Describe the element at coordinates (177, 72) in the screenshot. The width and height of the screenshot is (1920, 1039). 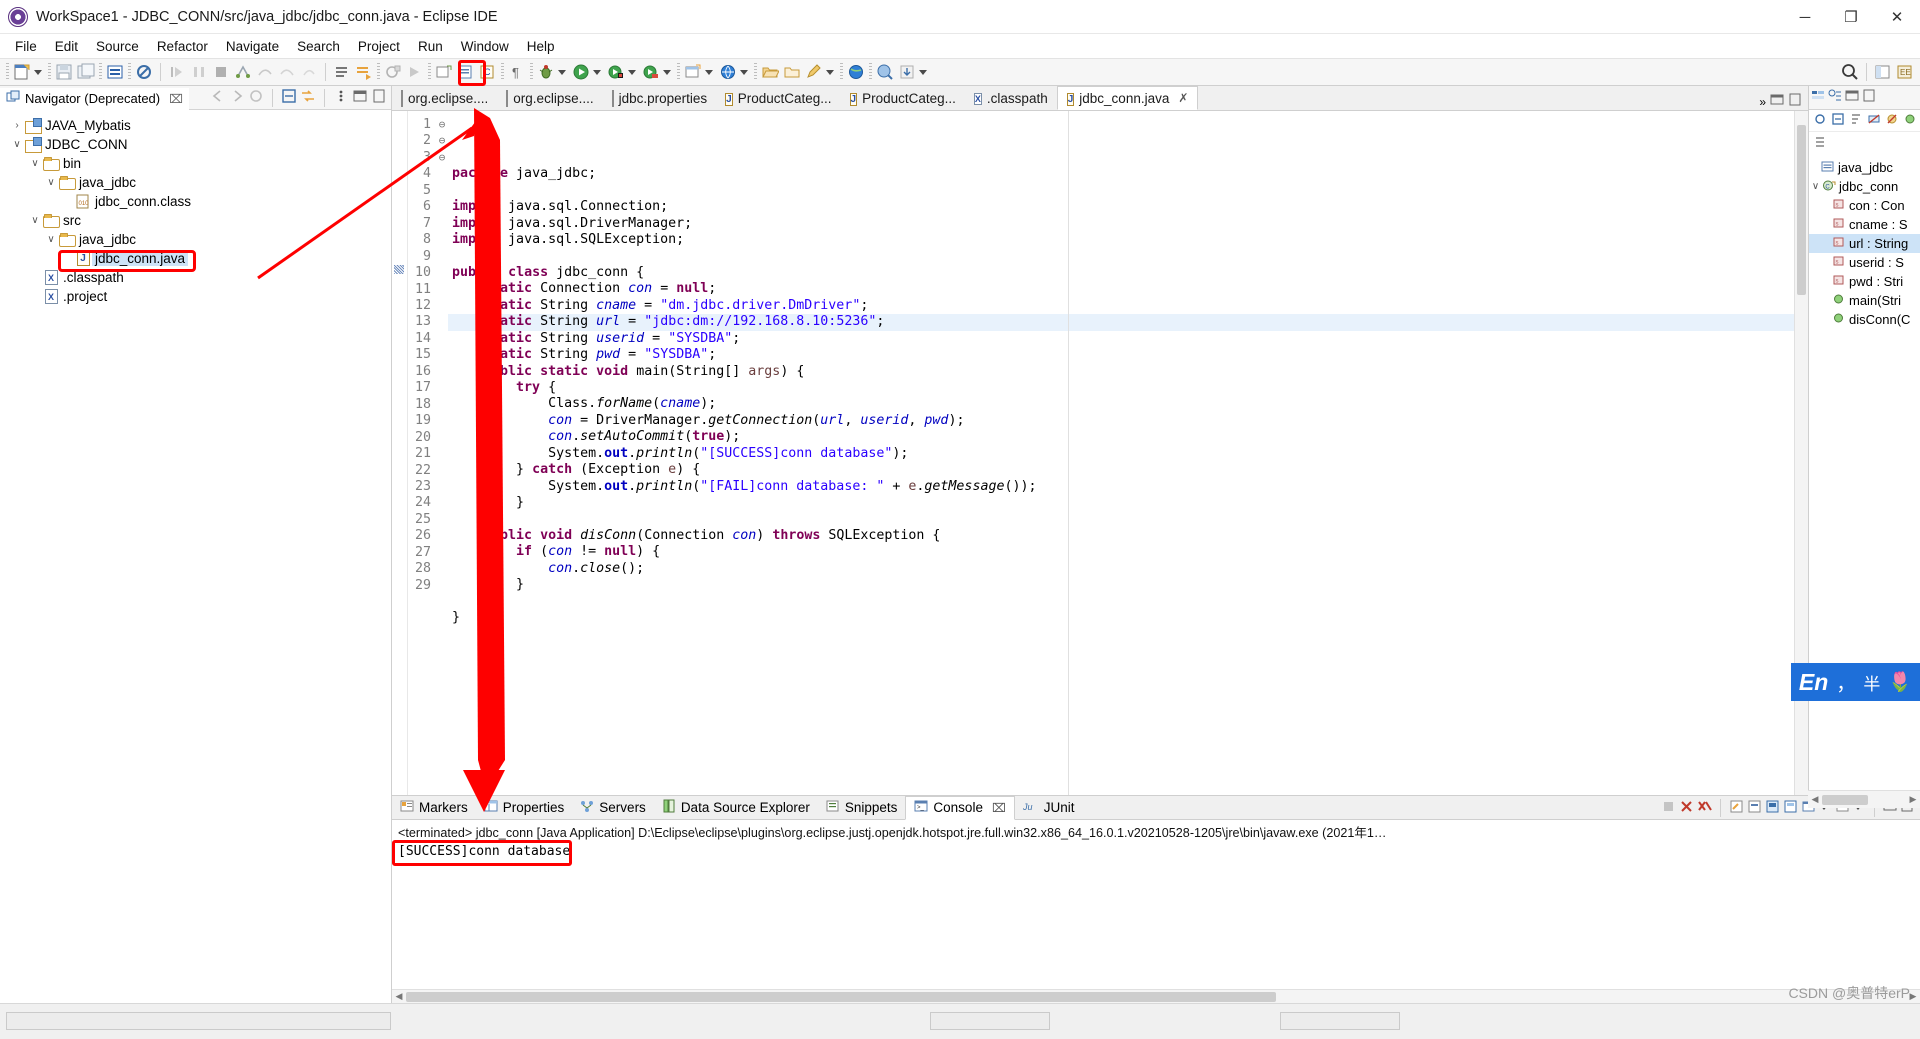
I see `resume-icon` at that location.